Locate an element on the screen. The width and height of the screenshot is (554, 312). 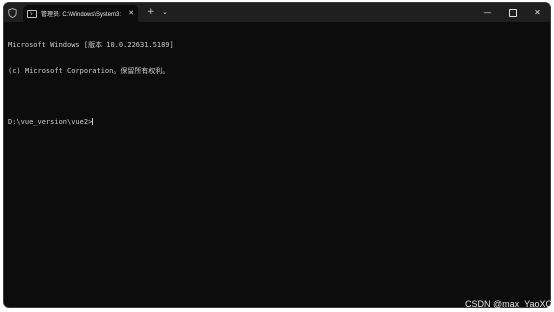
terminal-icon is located at coordinates (32, 13).